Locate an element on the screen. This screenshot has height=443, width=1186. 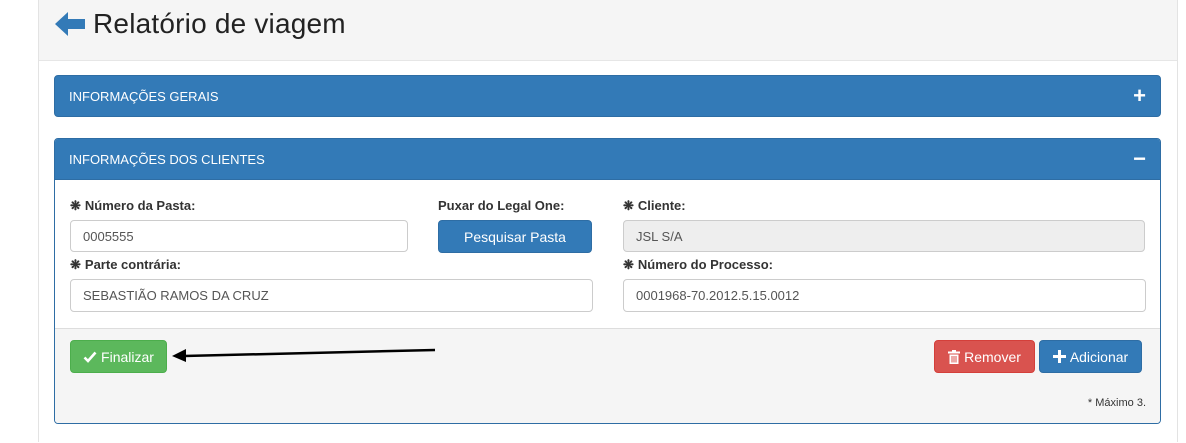
adicionar-label: Adicionar is located at coordinates (1099, 356).